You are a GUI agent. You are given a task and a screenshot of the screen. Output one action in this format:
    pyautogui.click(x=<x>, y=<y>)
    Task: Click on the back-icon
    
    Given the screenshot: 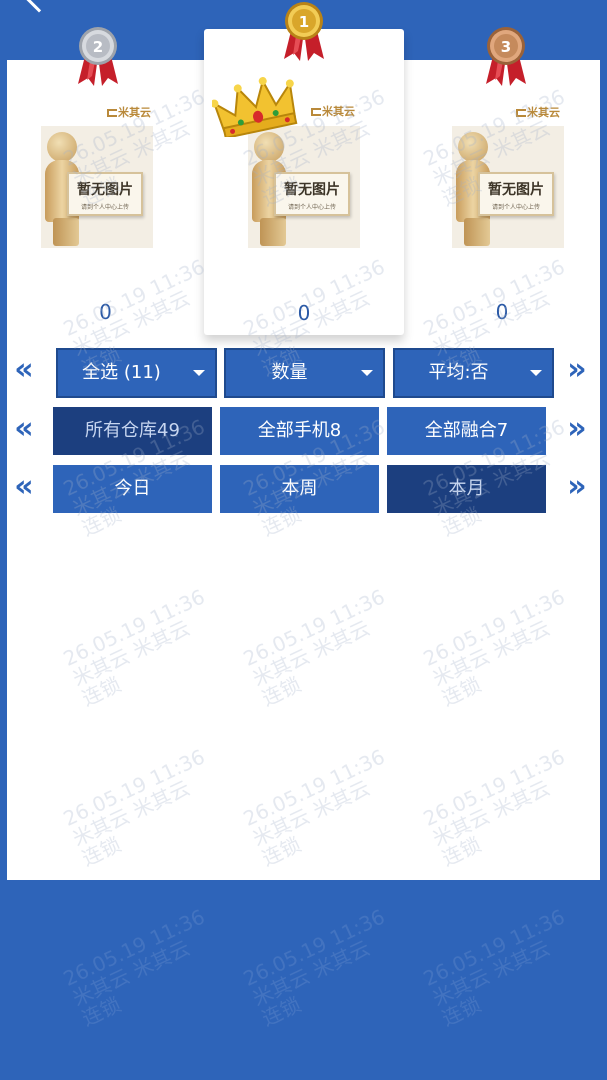 What is the action you would take?
    pyautogui.click(x=39, y=6)
    